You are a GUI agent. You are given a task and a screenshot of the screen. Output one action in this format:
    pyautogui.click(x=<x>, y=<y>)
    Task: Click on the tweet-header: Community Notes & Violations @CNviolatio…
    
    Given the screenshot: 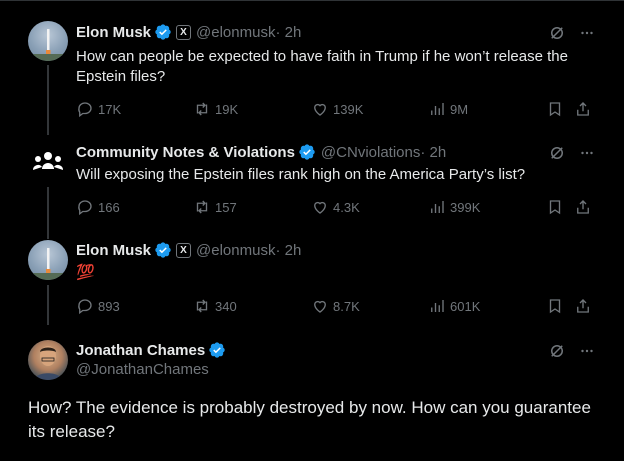 What is the action you would take?
    pyautogui.click(x=261, y=152)
    